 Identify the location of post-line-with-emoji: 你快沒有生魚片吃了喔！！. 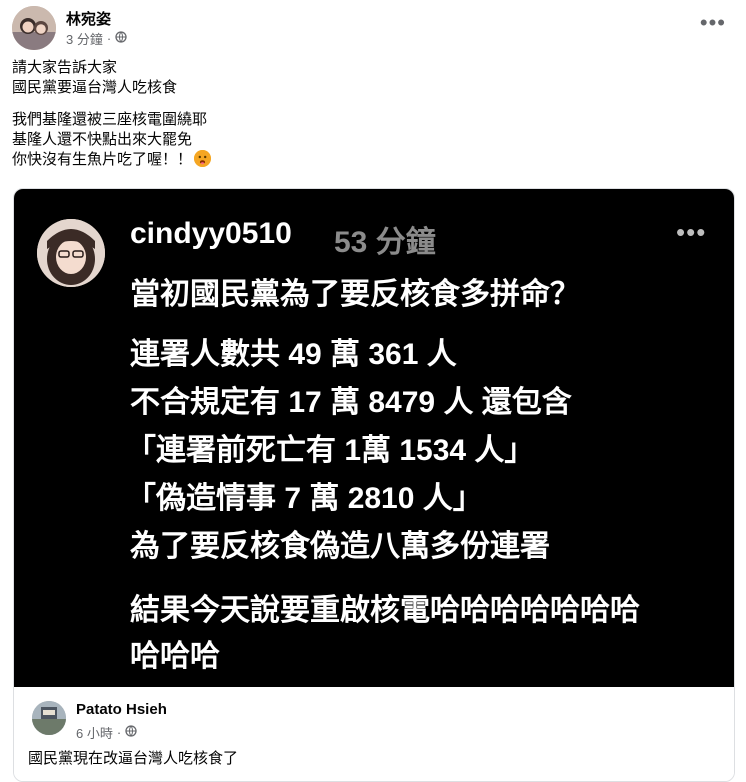
(112, 160).